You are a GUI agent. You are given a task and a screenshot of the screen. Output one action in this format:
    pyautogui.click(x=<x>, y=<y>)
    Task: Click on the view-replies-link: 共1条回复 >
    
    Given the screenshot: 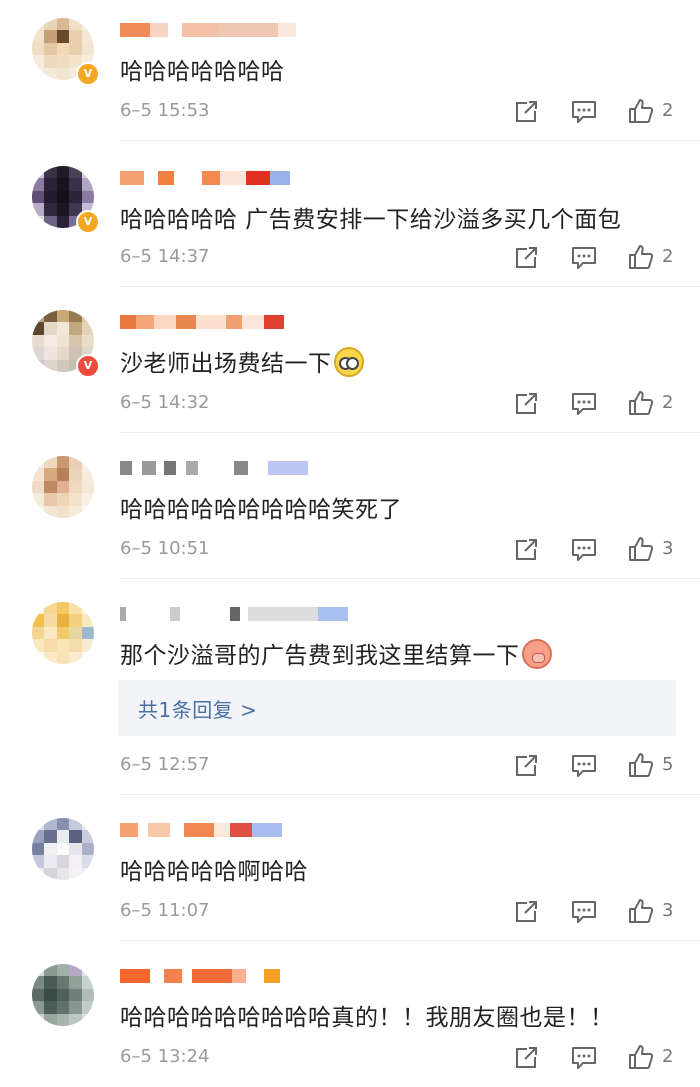 What is the action you would take?
    pyautogui.click(x=197, y=708)
    